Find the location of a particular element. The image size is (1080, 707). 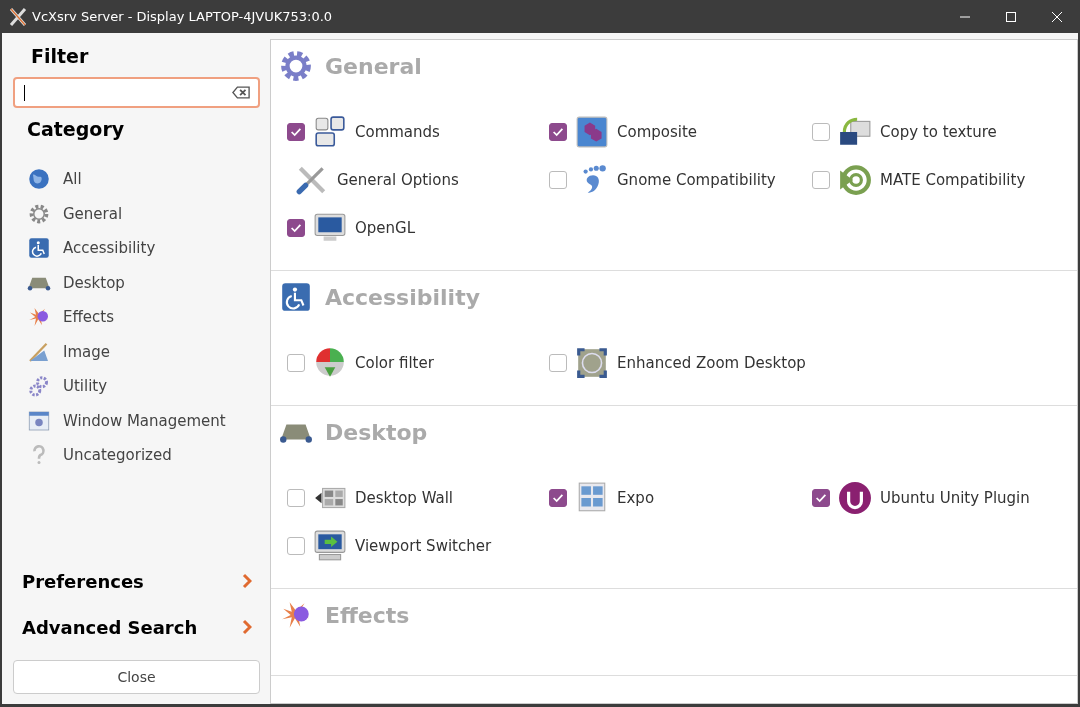

category-item: Window Management is located at coordinates (129, 420).